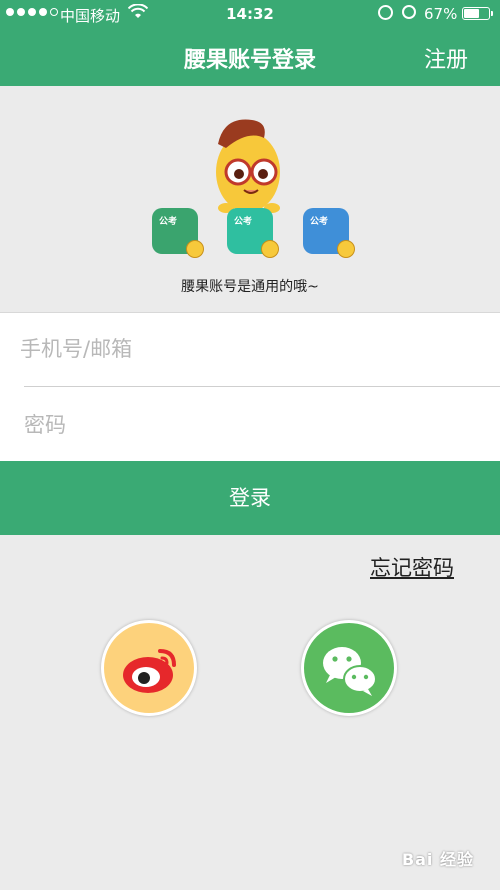 The height and width of the screenshot is (890, 500). I want to click on battery-fill, so click(472, 13).